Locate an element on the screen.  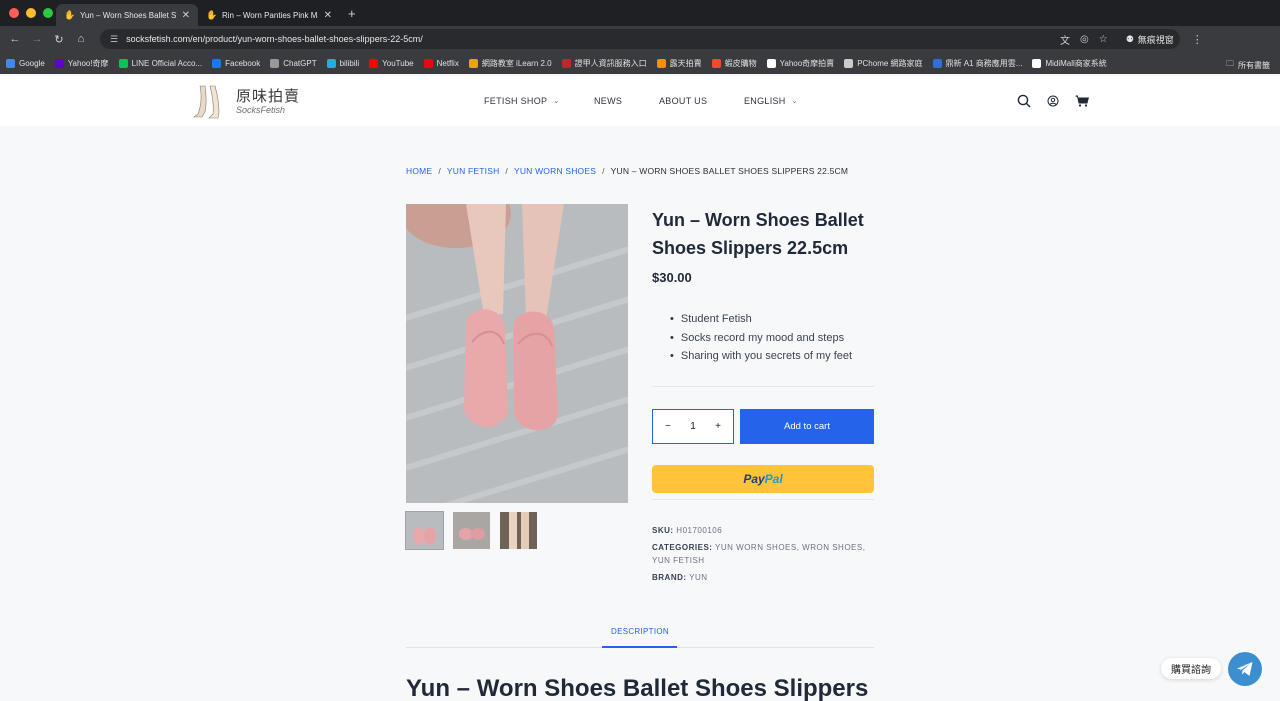
all-bookmarks-label: 所有書籤 is located at coordinates (1254, 65).